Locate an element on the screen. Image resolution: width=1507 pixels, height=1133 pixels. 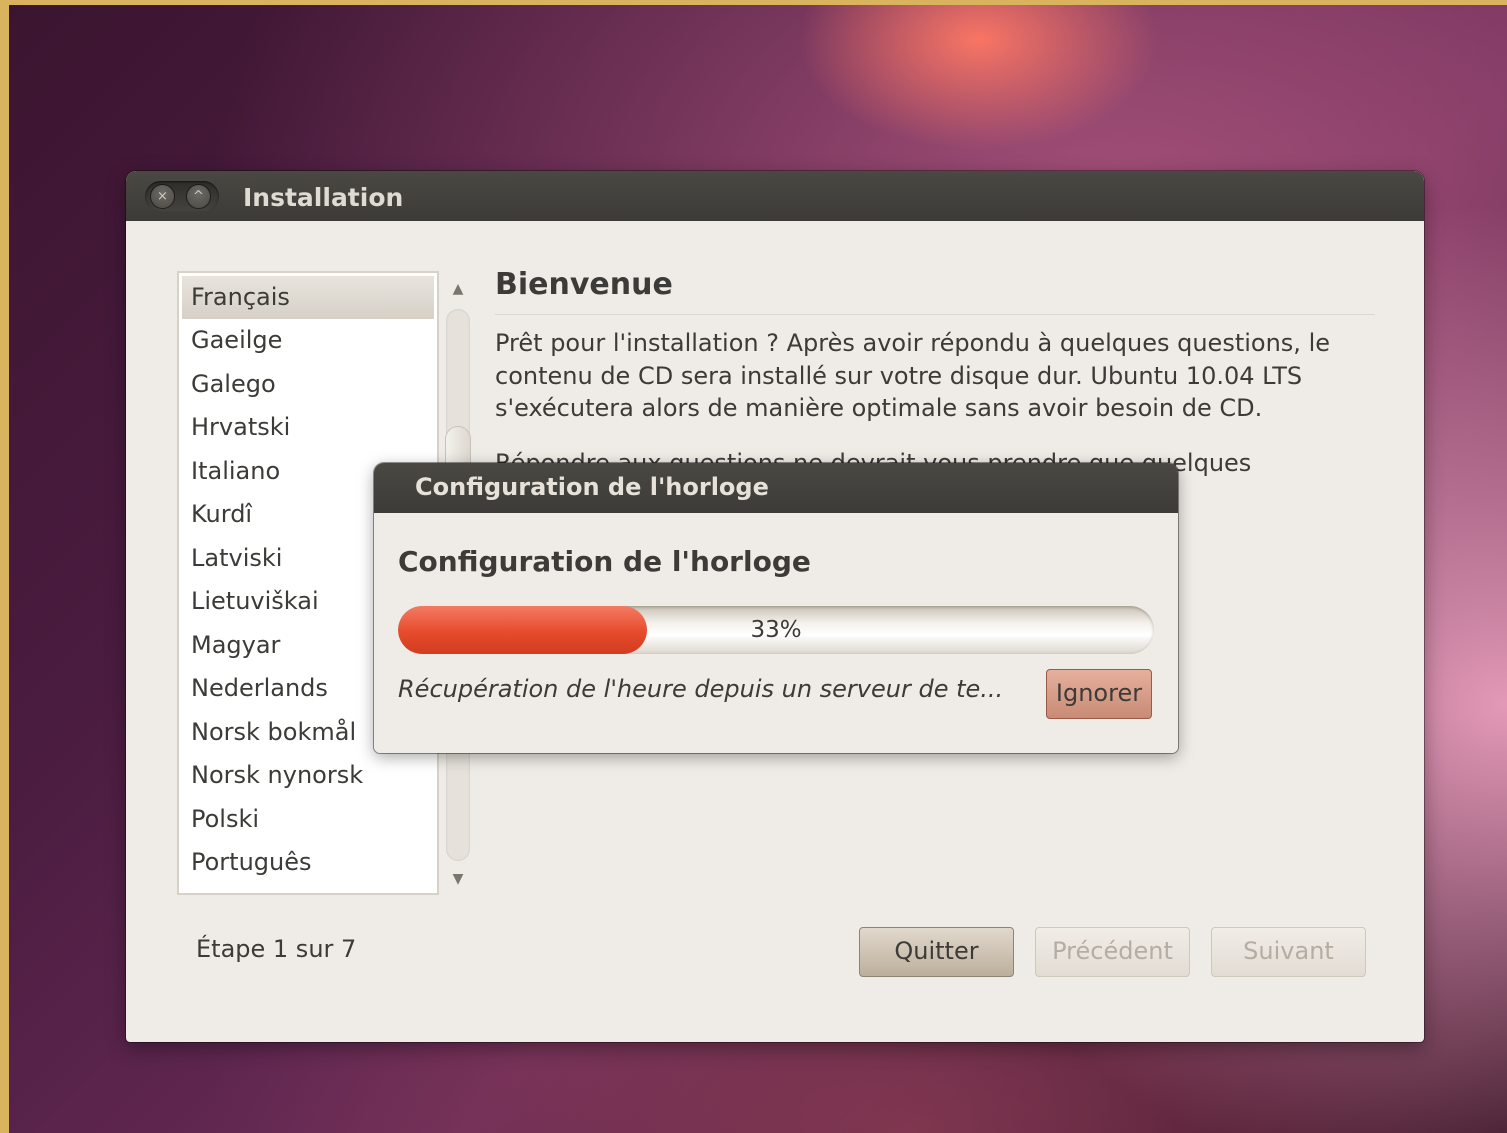
language-item: Norsk nynorsk is located at coordinates (308, 776).